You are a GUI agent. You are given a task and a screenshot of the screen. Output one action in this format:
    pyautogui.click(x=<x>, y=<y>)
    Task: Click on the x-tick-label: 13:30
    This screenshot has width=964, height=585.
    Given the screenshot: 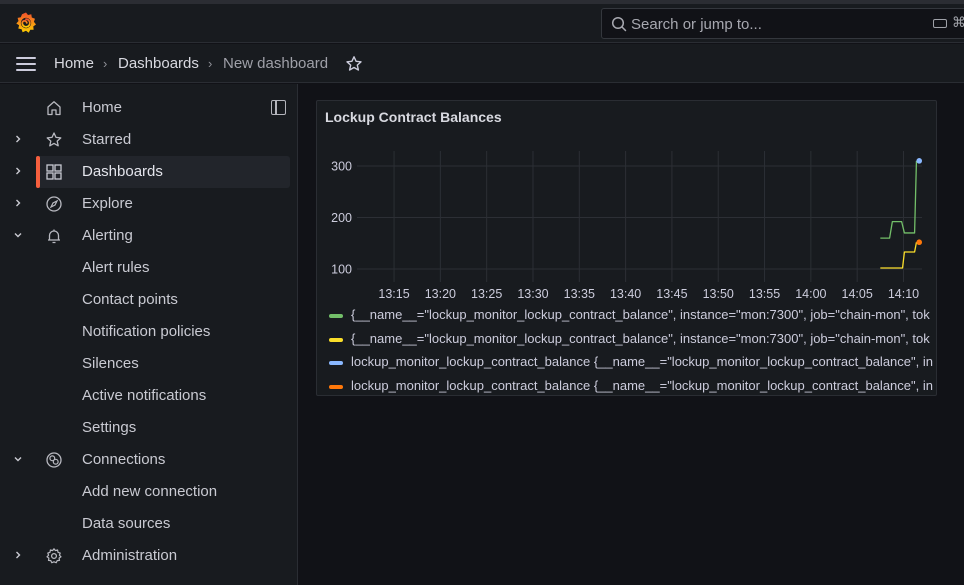 What is the action you would take?
    pyautogui.click(x=532, y=294)
    